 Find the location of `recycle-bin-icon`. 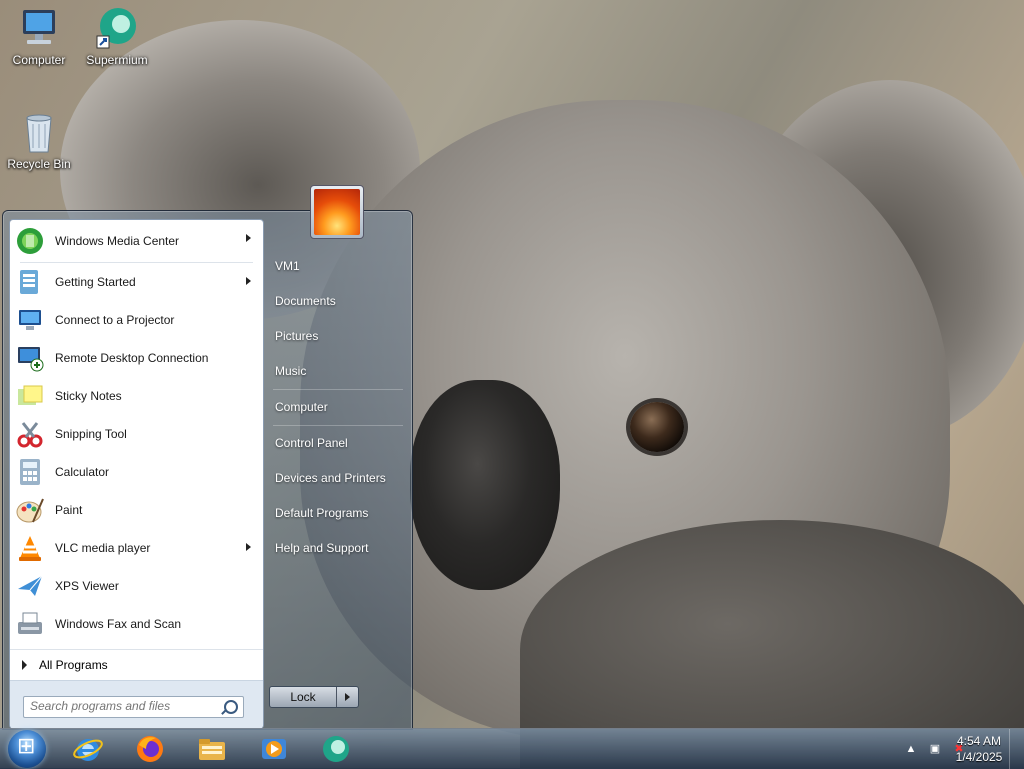

recycle-bin-icon is located at coordinates (39, 132).